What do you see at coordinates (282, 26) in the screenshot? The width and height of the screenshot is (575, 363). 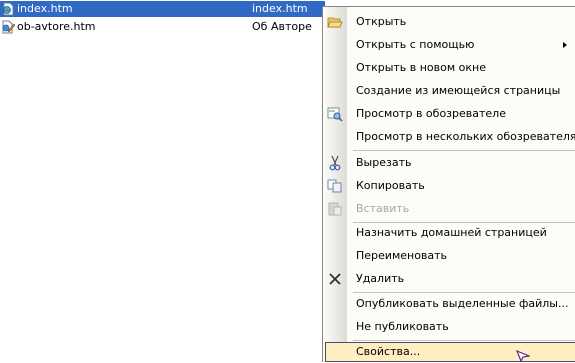 I see `file-title: Об Авторе` at bounding box center [282, 26].